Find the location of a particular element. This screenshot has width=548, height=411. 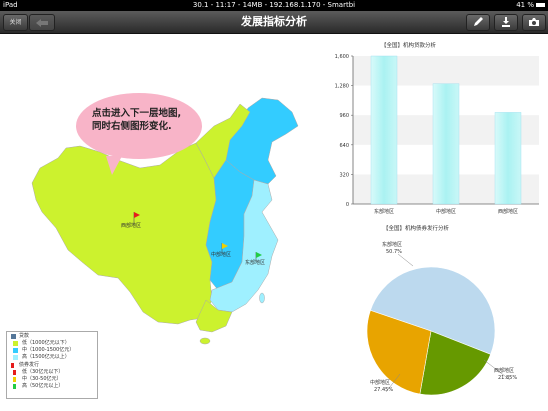

camera-icon is located at coordinates (534, 22).